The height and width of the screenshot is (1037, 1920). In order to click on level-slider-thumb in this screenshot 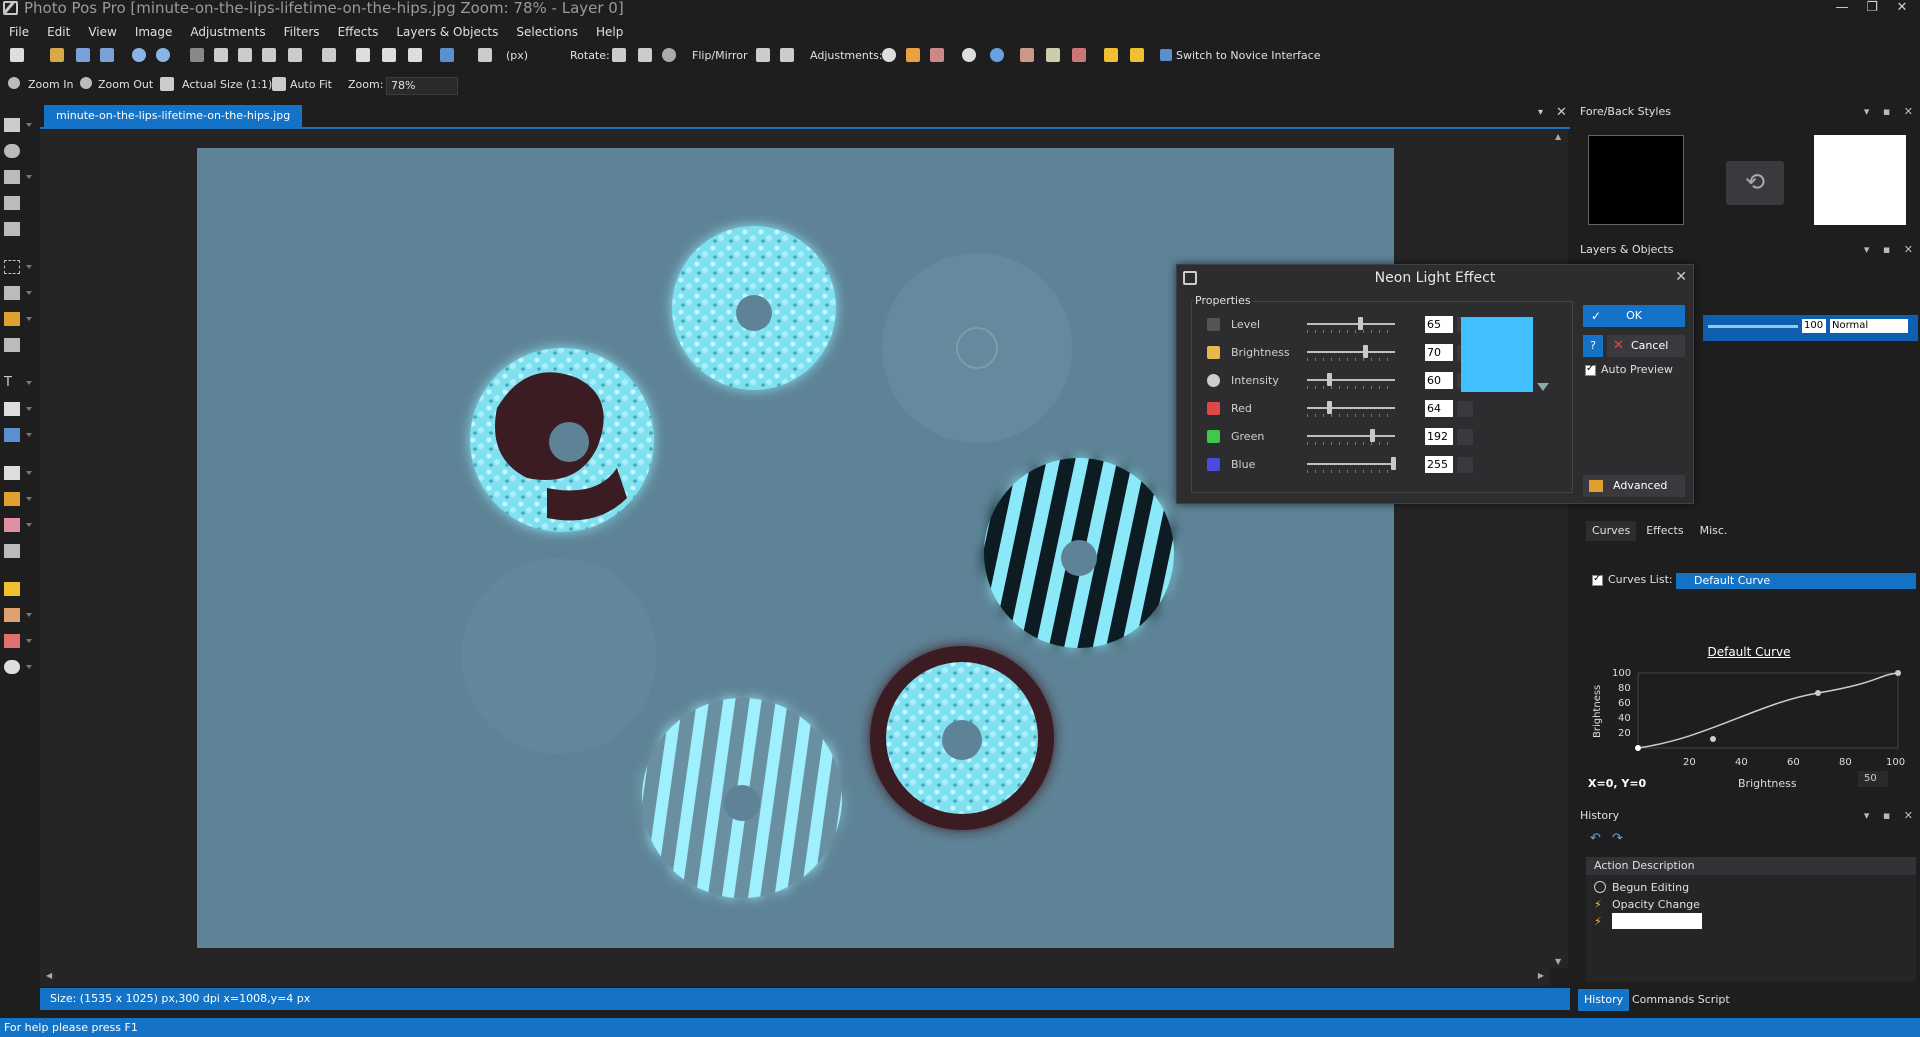, I will do `click(1361, 323)`.